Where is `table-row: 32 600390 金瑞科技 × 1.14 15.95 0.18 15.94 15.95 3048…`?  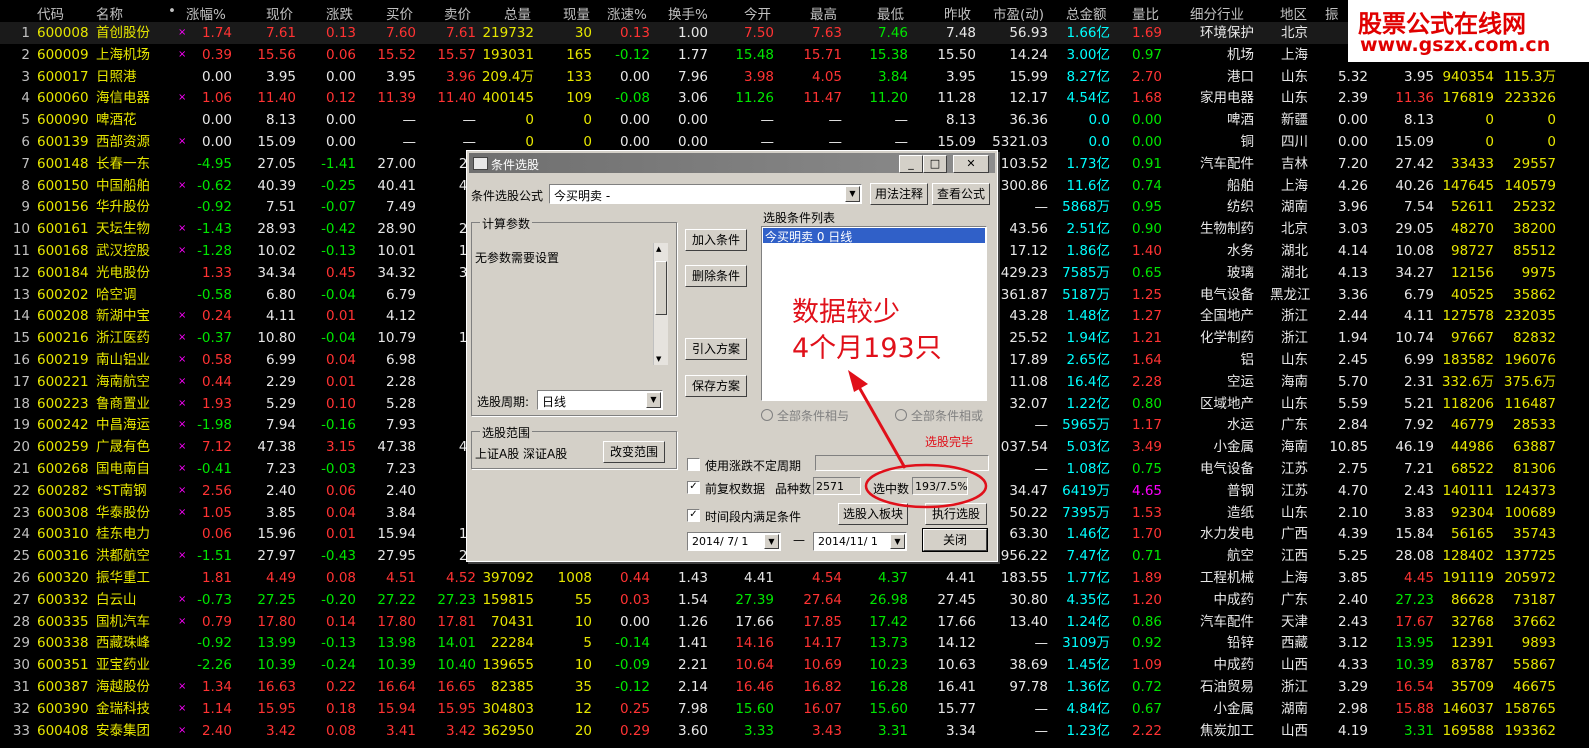 table-row: 32 600390 金瑞科技 × 1.14 15.95 0.18 15.94 15.95 3048… is located at coordinates (794, 709).